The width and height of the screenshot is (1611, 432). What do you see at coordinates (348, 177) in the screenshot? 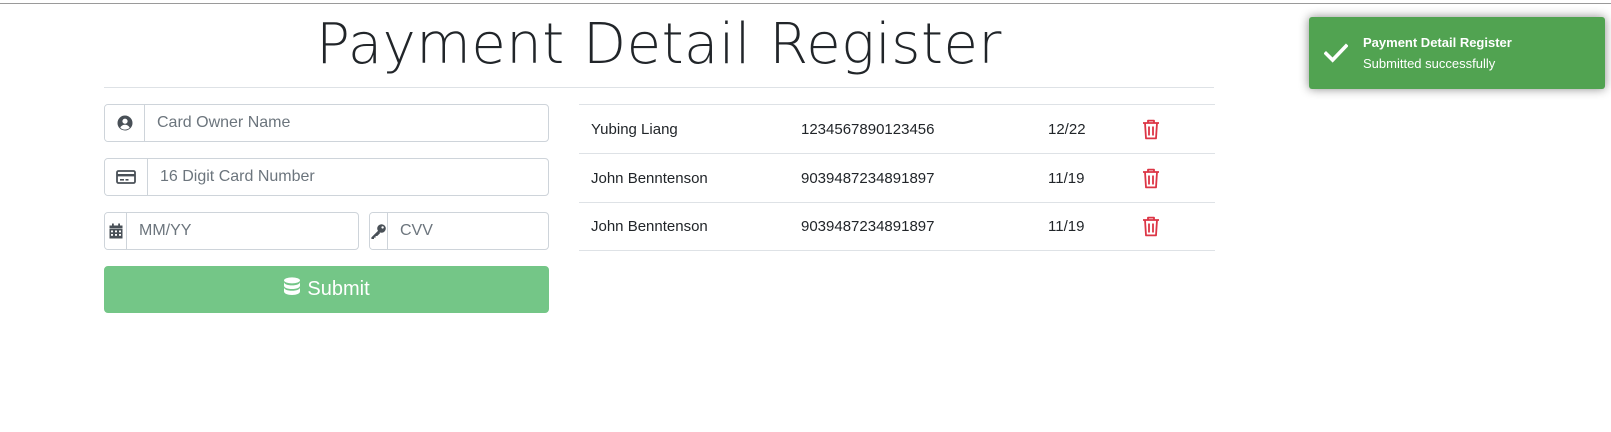
I see `card-number-input` at bounding box center [348, 177].